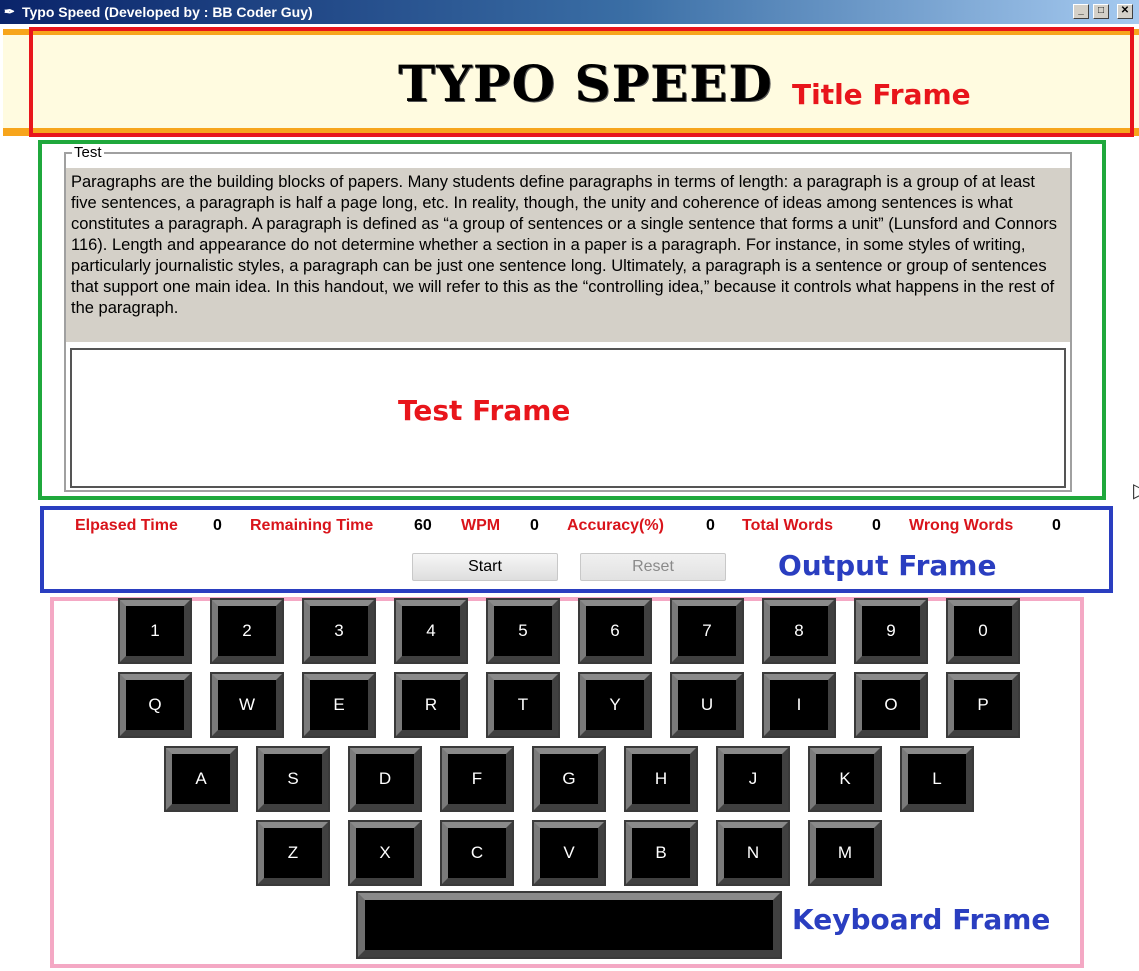 The width and height of the screenshot is (1139, 971). I want to click on key-4: 4, so click(431, 631).